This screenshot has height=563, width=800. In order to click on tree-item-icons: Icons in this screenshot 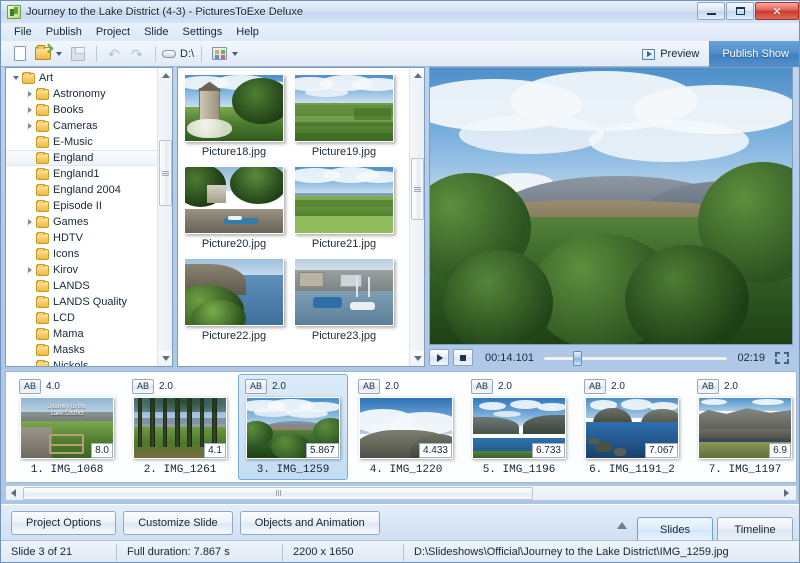, I will do `click(81, 254)`.